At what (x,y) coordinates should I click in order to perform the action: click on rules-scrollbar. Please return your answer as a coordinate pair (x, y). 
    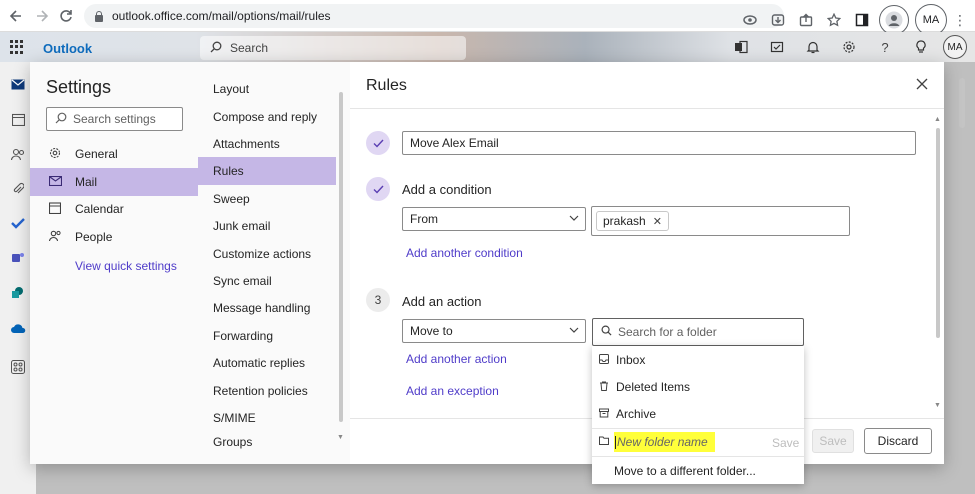
    Looking at the image, I should click on (938, 233).